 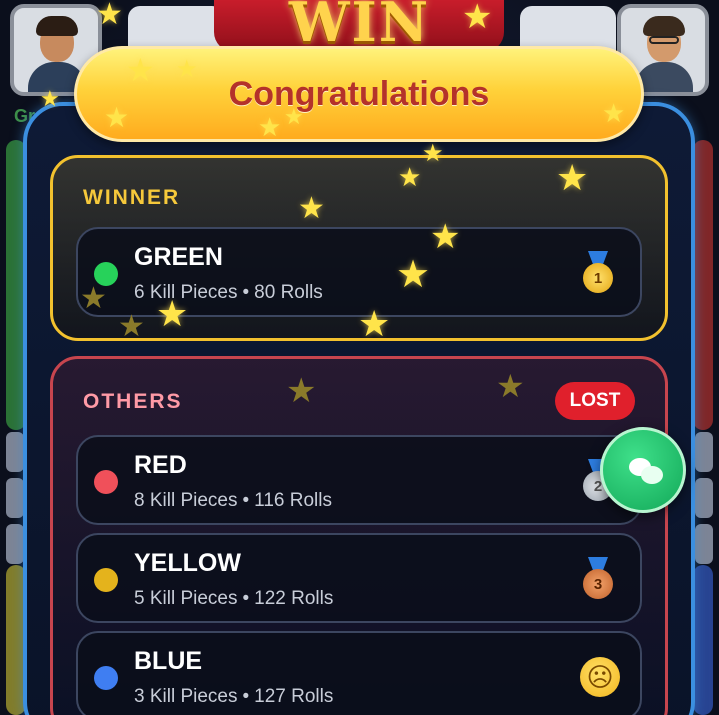 What do you see at coordinates (294, 598) in the screenshot?
I see `roll-count: 122 Rolls` at bounding box center [294, 598].